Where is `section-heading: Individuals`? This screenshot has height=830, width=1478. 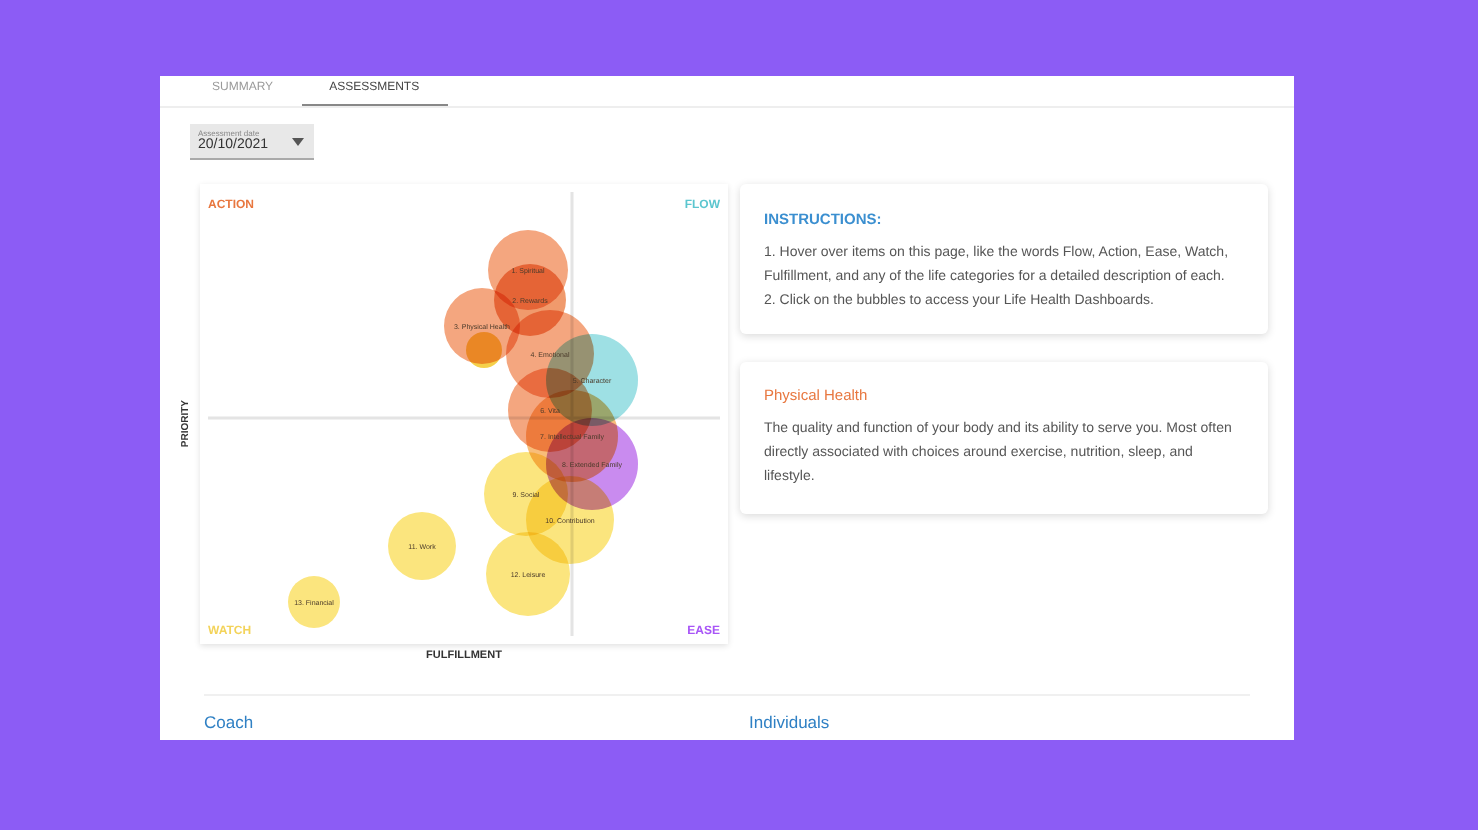 section-heading: Individuals is located at coordinates (790, 723).